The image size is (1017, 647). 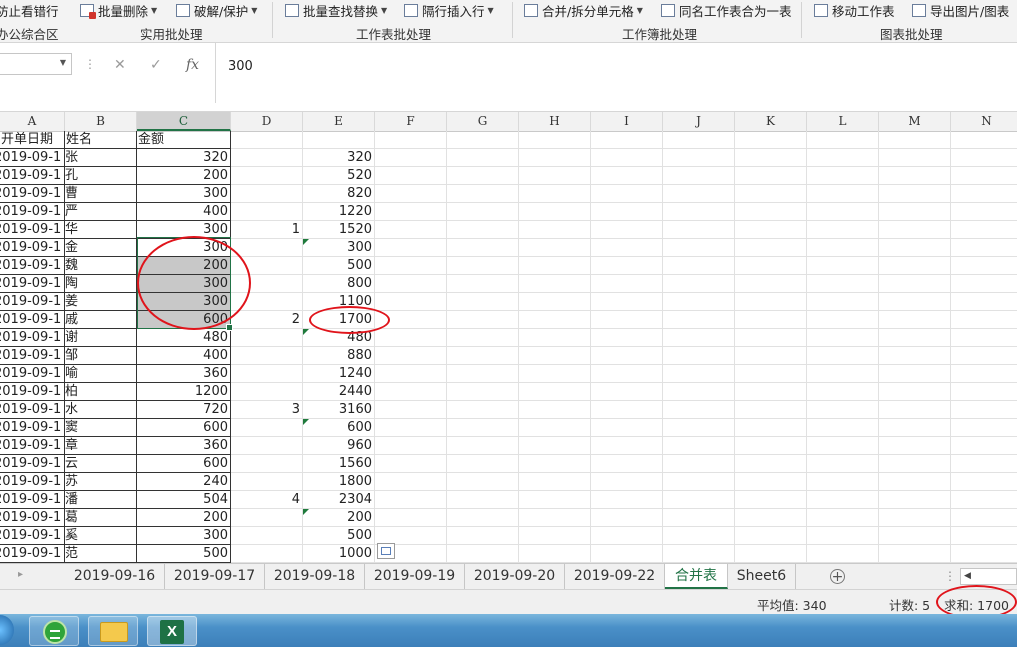 I want to click on cell-b: 魏, so click(x=101, y=266).